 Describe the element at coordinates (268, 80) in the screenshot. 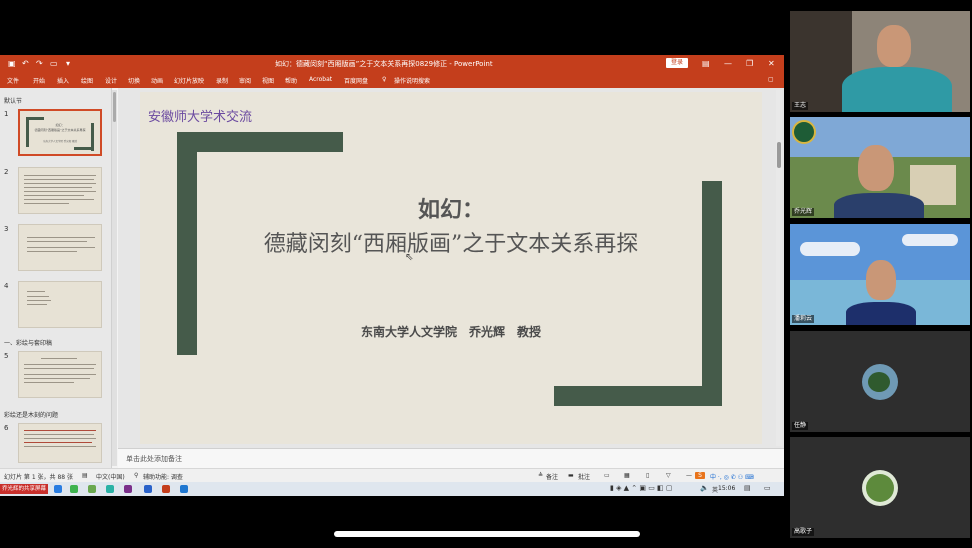

I see `tab-view: 视图` at that location.